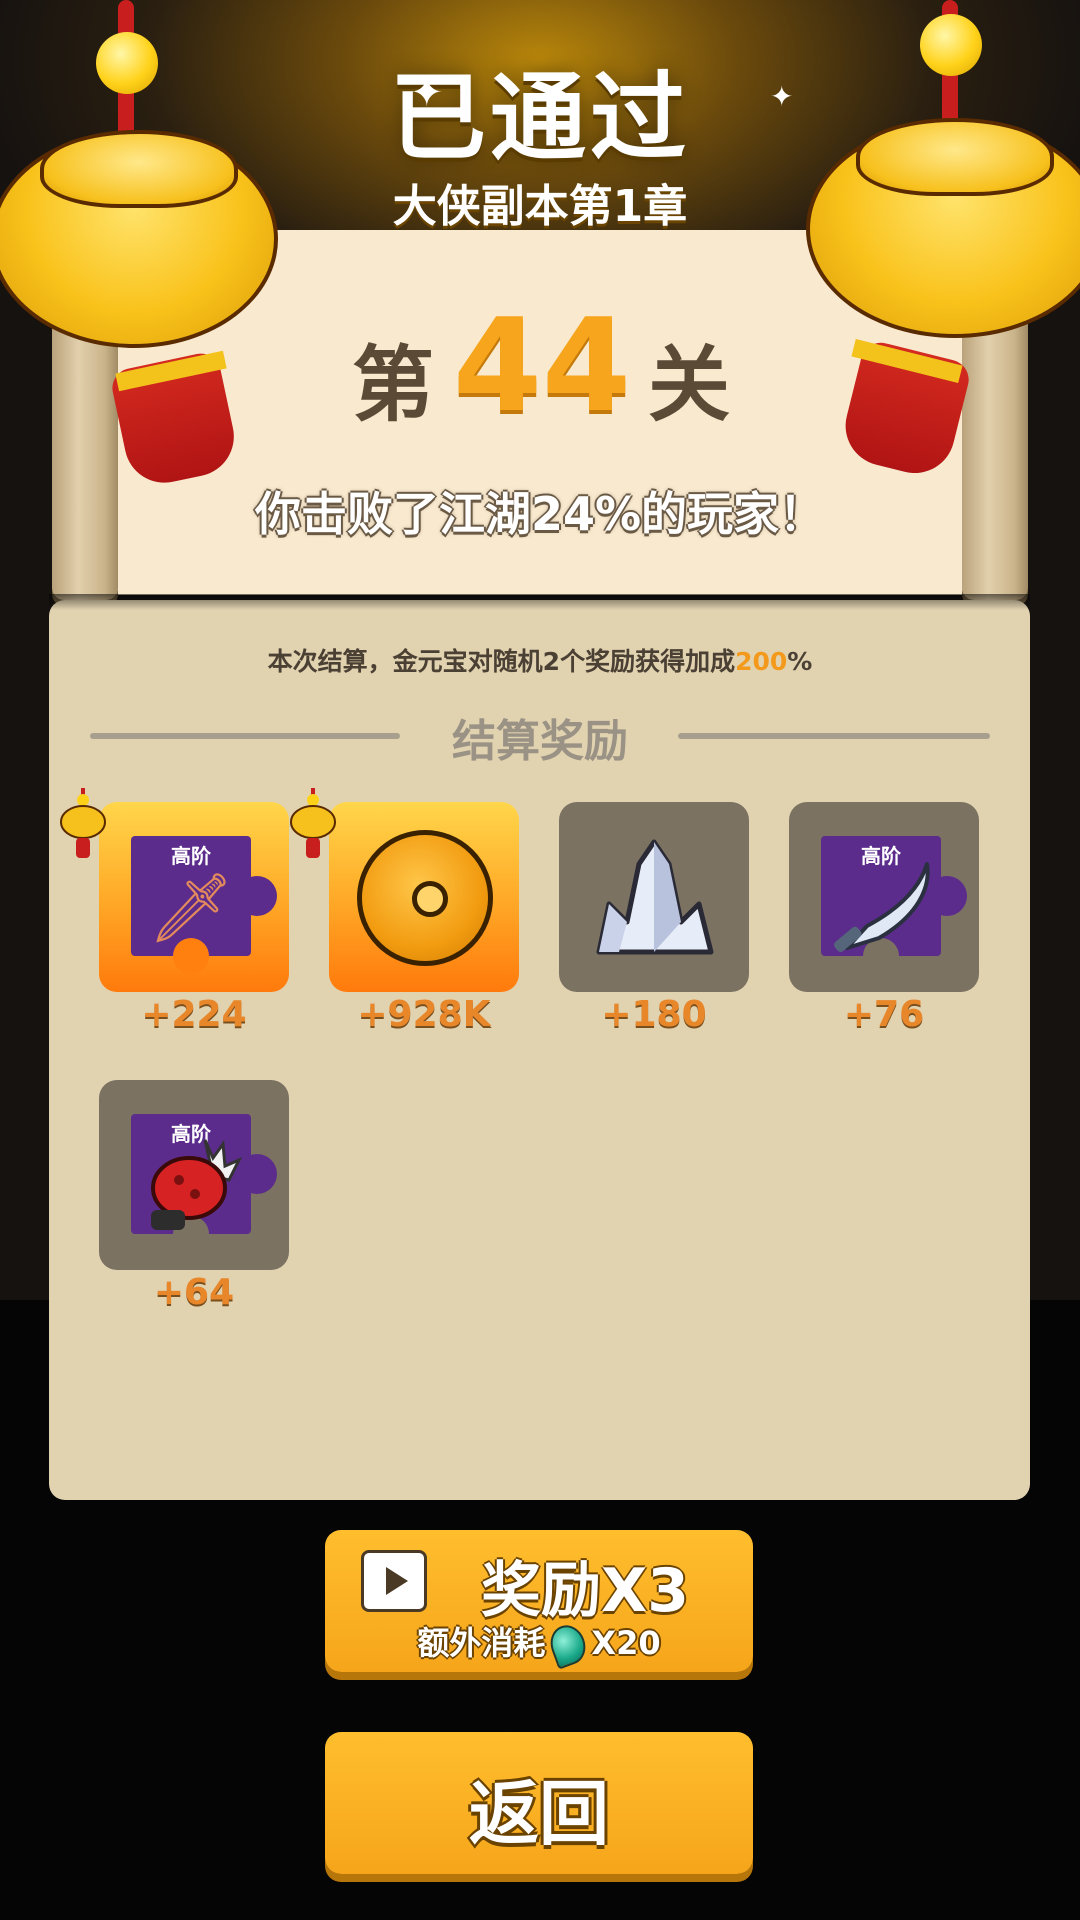 The height and width of the screenshot is (1920, 1080). Describe the element at coordinates (394, 1581) in the screenshot. I see `play-video-icon` at that location.